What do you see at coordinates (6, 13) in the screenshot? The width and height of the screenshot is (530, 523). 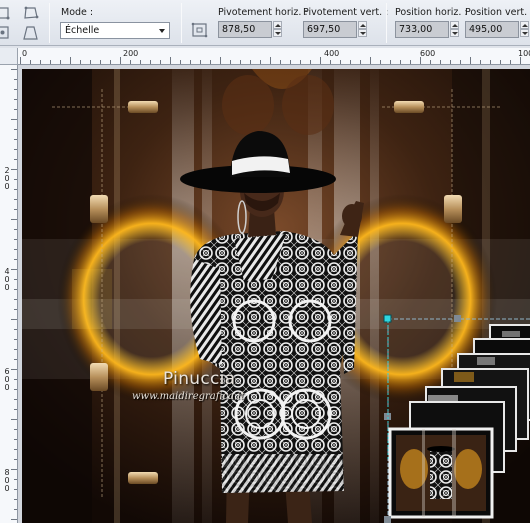 I see `deform-preset-icon` at bounding box center [6, 13].